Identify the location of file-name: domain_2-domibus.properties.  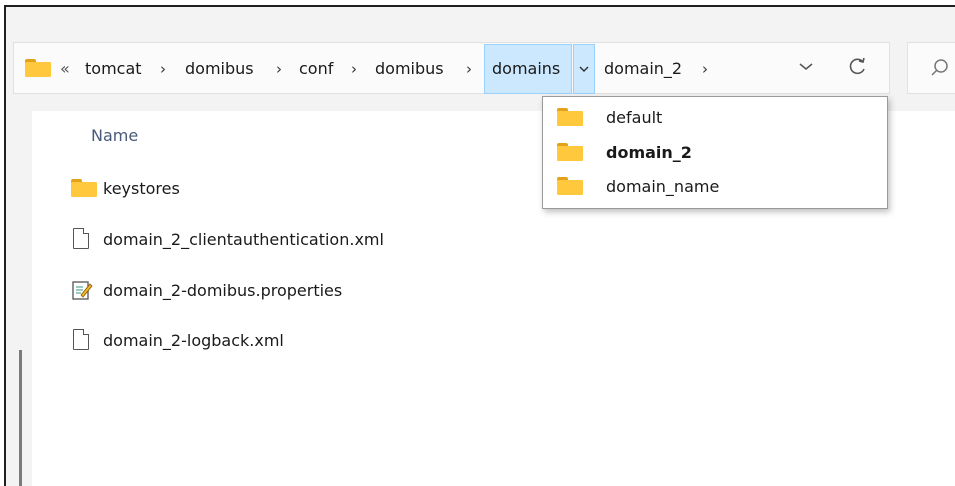
(223, 290).